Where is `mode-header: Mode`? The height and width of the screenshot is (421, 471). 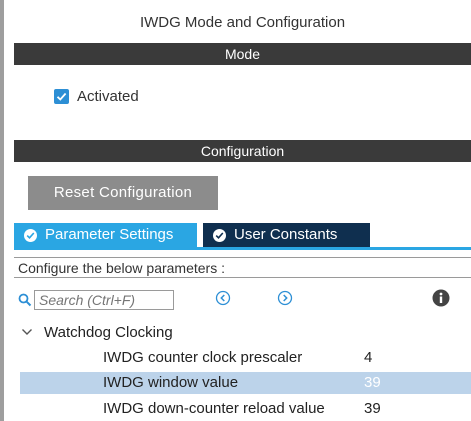 mode-header: Mode is located at coordinates (242, 54).